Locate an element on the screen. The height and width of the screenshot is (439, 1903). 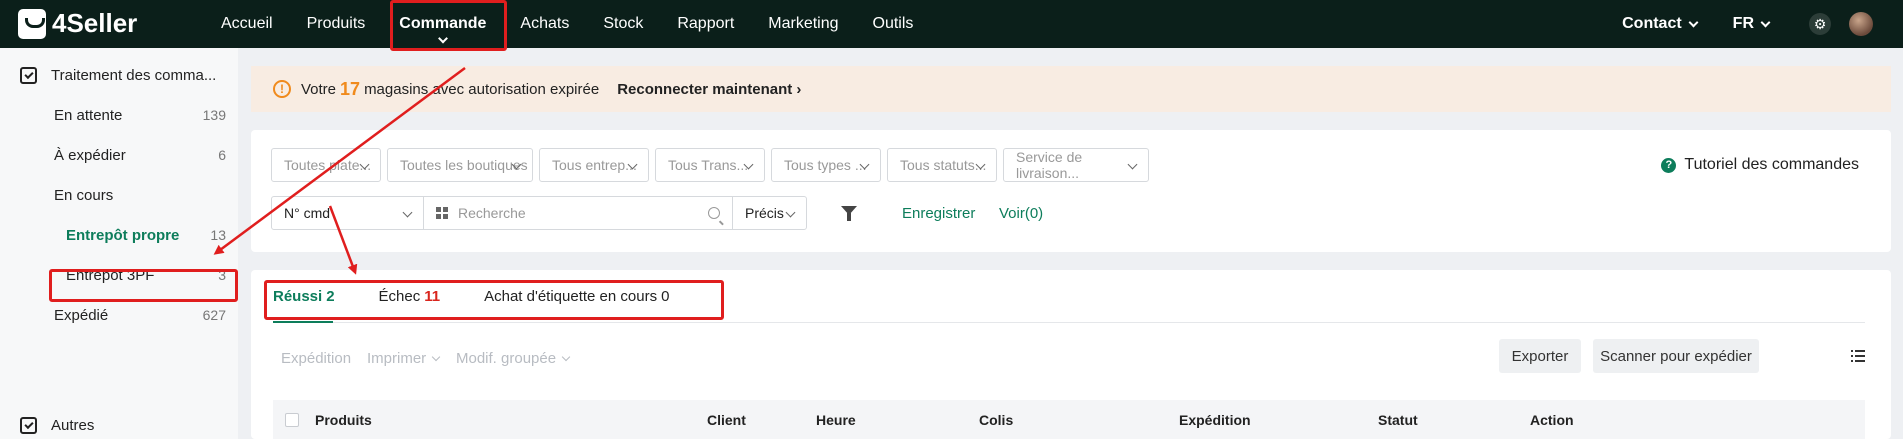
sidebar-item-en-attente: En attente 139 is located at coordinates (140, 115).